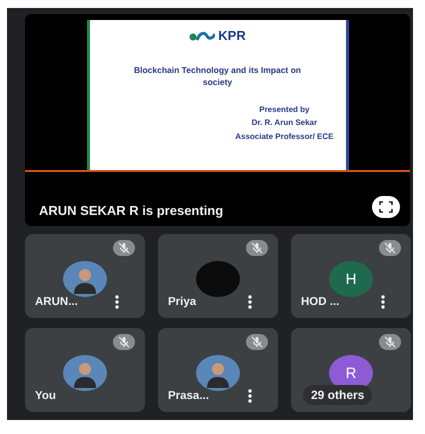 The width and height of the screenshot is (425, 434). I want to click on avatar-initial: H, so click(351, 279).